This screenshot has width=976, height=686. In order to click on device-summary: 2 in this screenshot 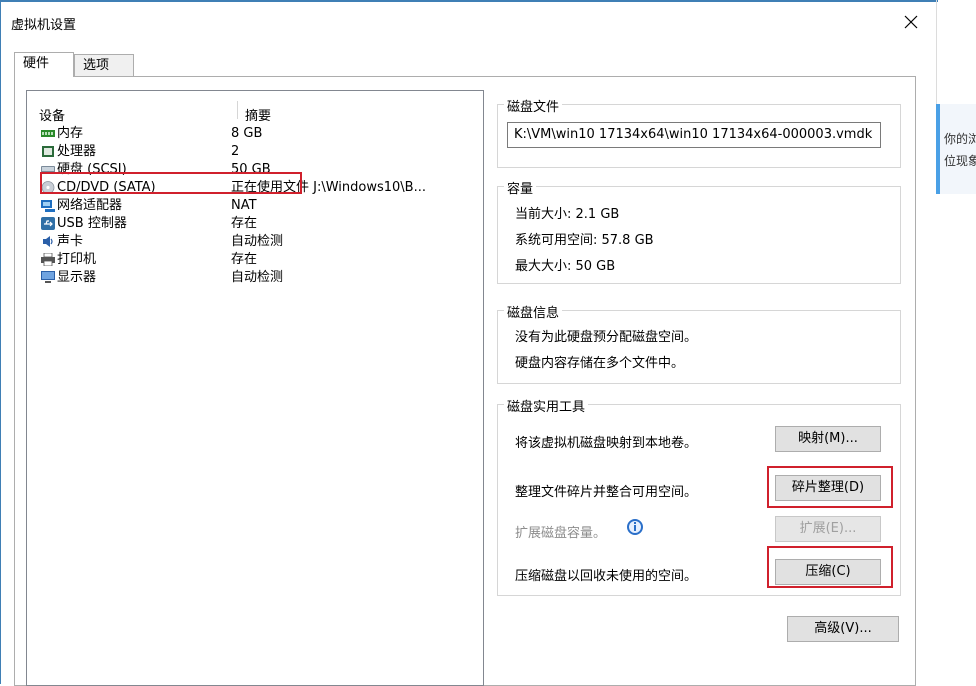, I will do `click(235, 151)`.